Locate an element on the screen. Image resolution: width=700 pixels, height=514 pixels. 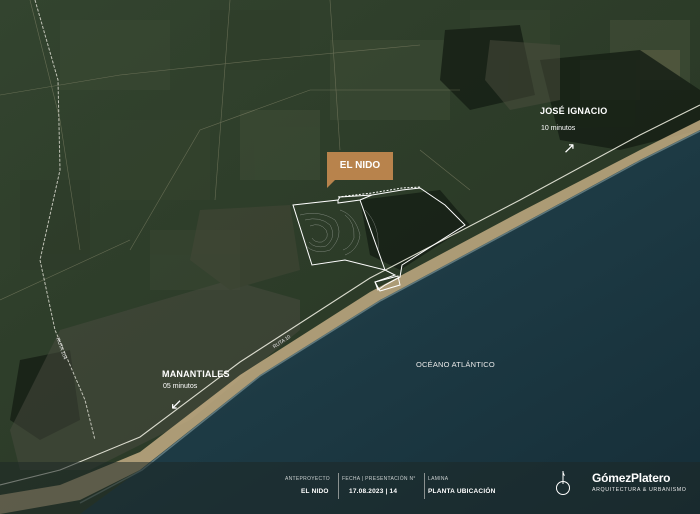
lamina-value: PLANTA UBICACIÓN is located at coordinates (462, 491).